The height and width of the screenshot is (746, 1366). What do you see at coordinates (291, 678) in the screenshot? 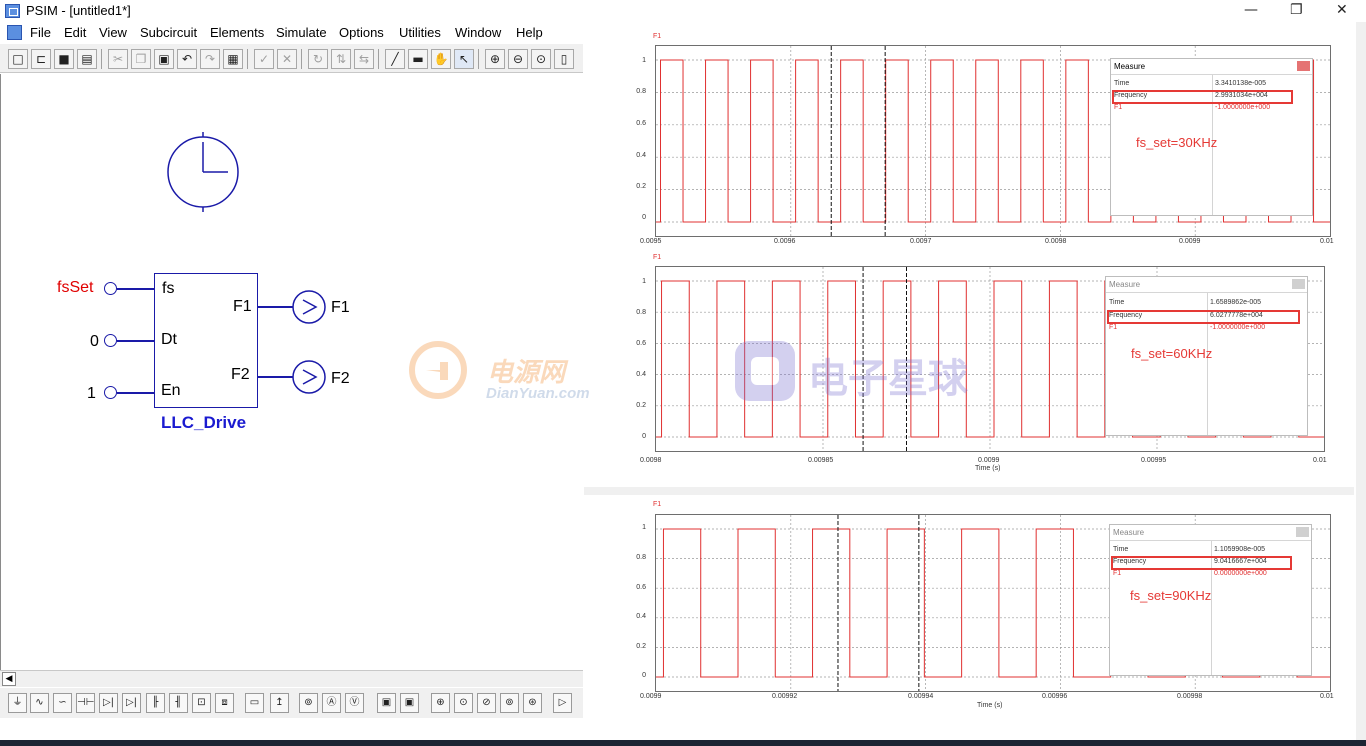
I see `horizontal-scrollbar: ◀` at bounding box center [291, 678].